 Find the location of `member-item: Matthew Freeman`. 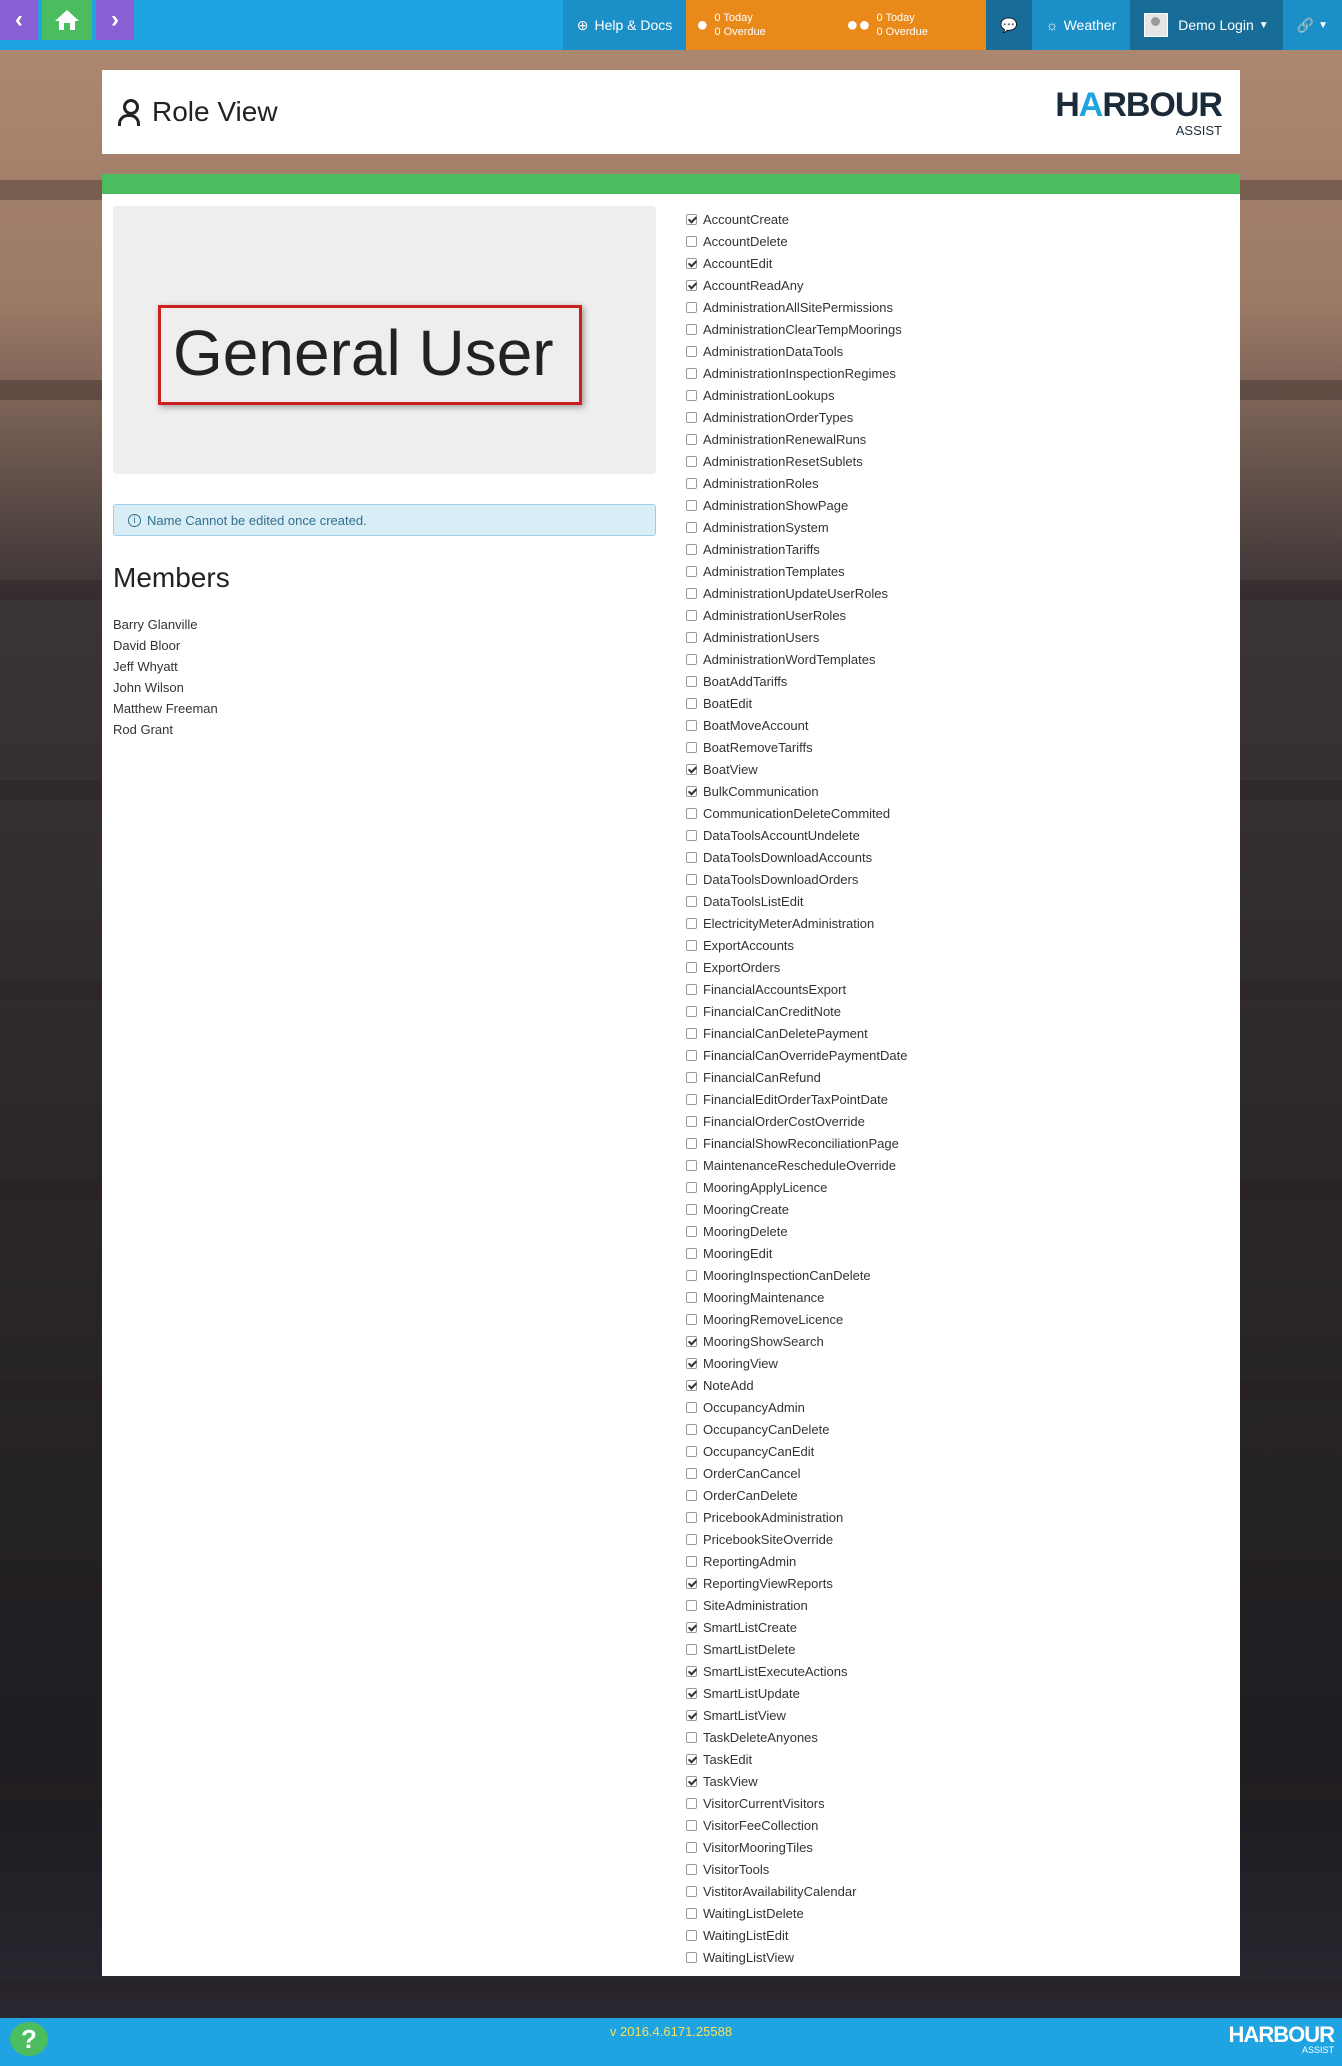

member-item: Matthew Freeman is located at coordinates (165, 708).